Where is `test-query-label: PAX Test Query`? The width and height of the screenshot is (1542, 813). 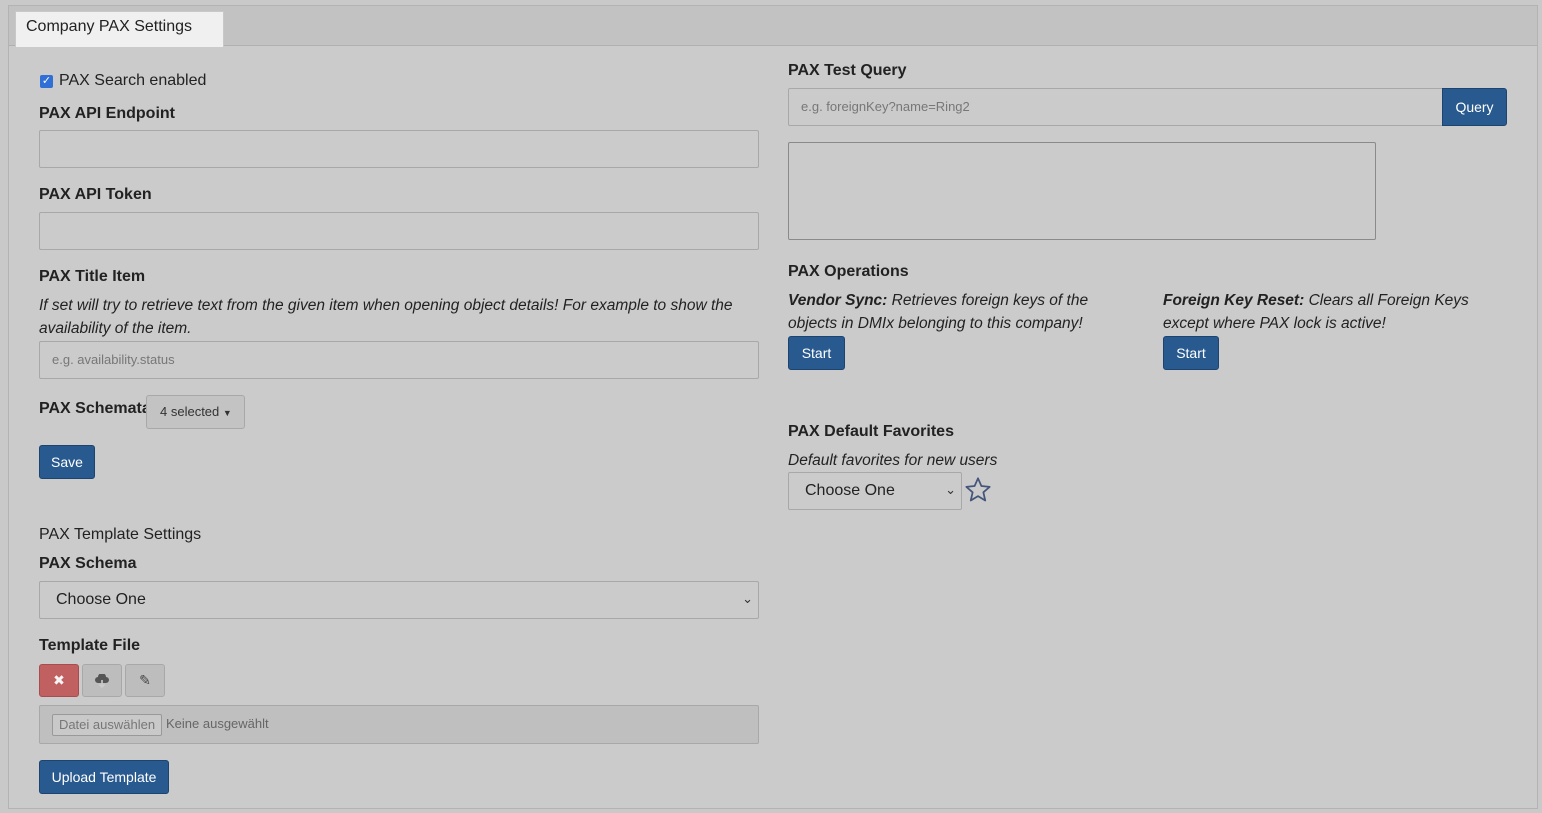 test-query-label: PAX Test Query is located at coordinates (847, 70).